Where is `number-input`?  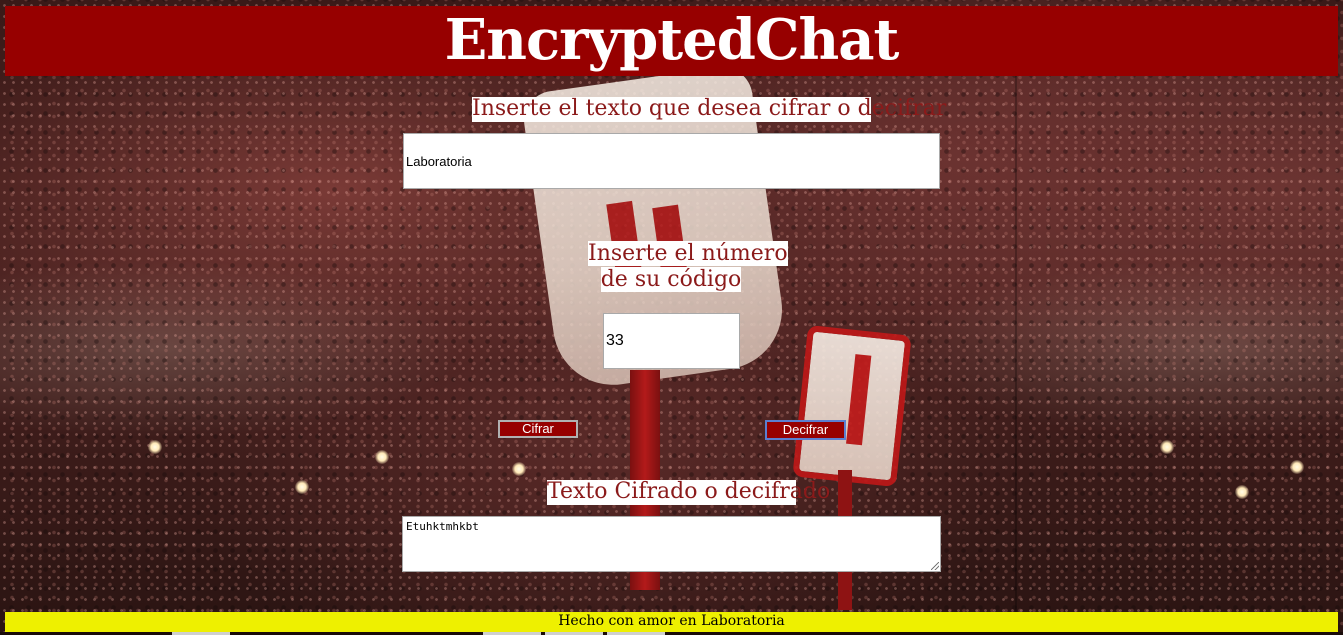
number-input is located at coordinates (671, 341).